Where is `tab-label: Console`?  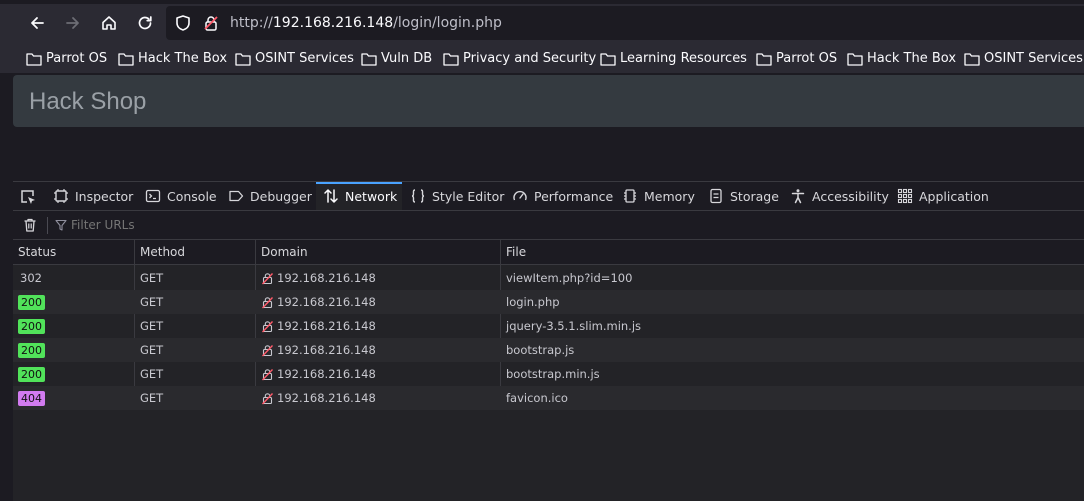 tab-label: Console is located at coordinates (192, 196).